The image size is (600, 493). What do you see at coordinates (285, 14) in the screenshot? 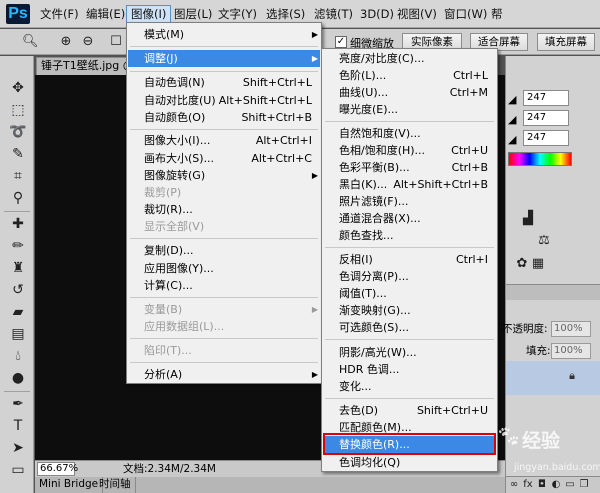
I see `menu-select: 选择(S)` at bounding box center [285, 14].